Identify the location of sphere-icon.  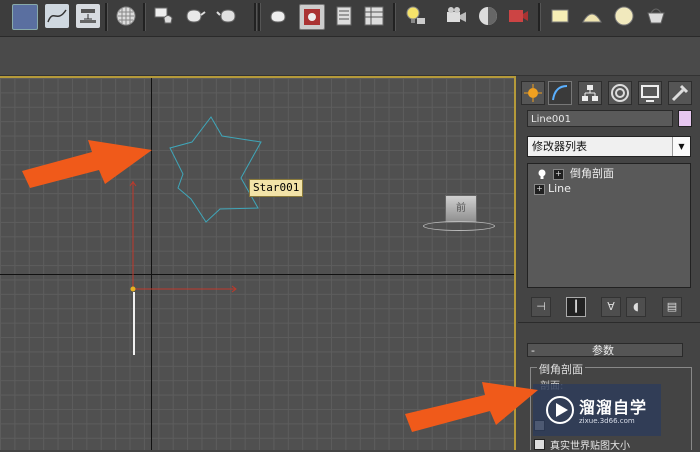
(624, 16).